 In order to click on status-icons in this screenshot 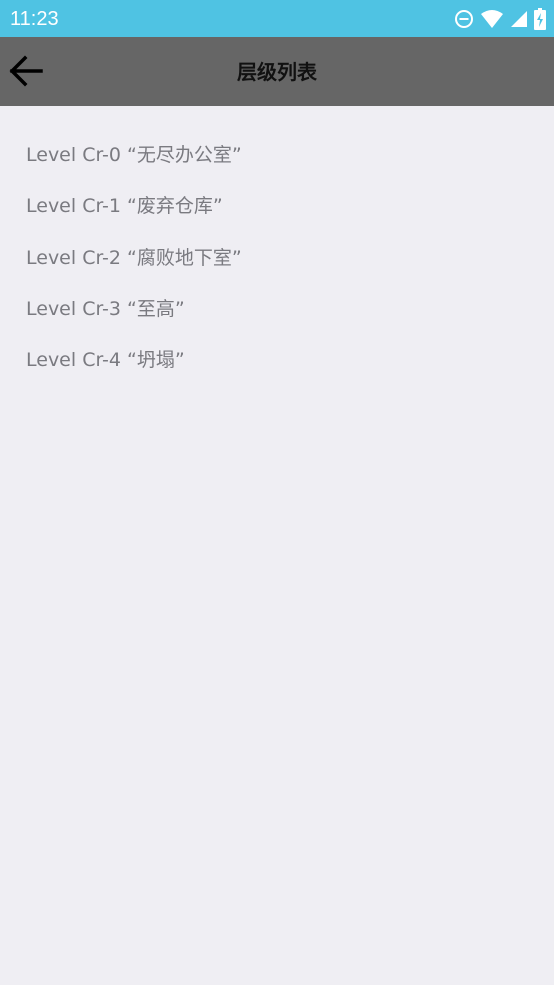, I will do `click(497, 19)`.